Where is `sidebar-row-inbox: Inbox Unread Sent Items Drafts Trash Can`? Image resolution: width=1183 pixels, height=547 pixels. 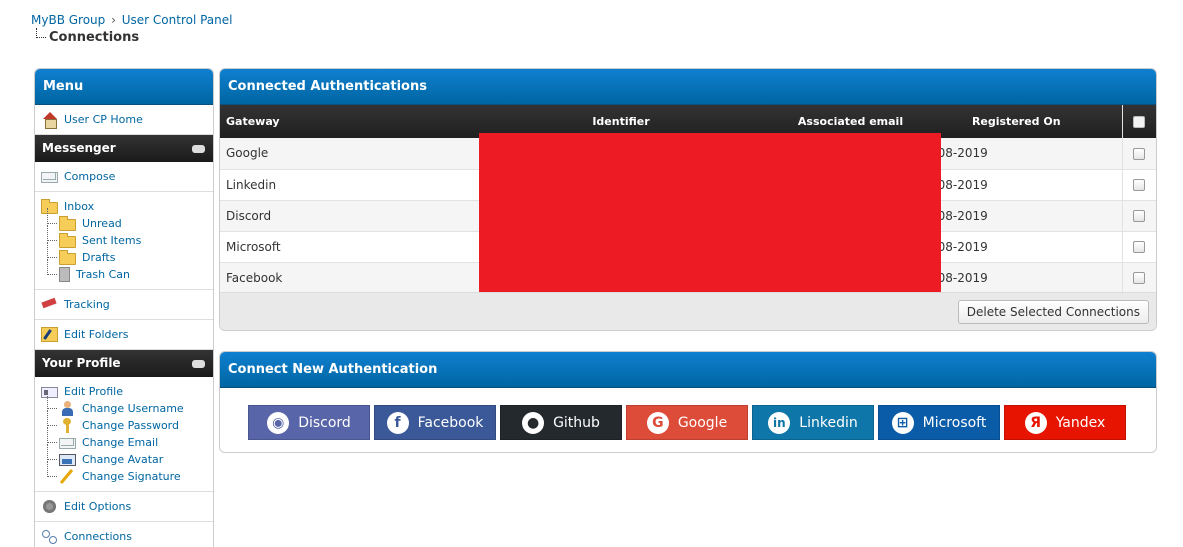
sidebar-row-inbox: Inbox Unread Sent Items Drafts Trash Can is located at coordinates (124, 241).